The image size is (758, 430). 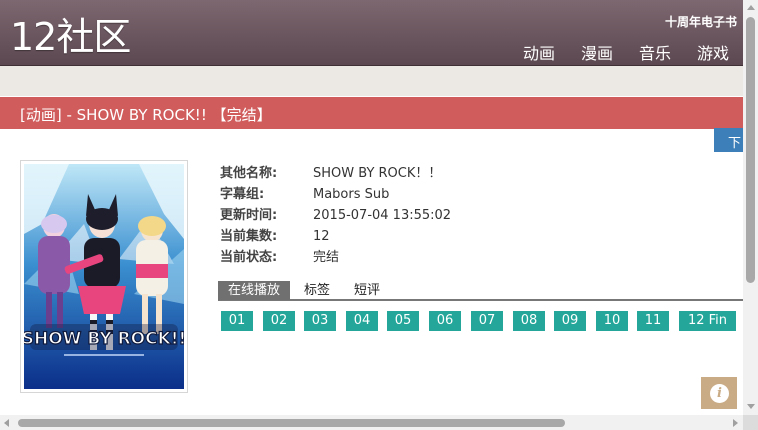 I want to click on episode-button: 04, so click(x=362, y=321).